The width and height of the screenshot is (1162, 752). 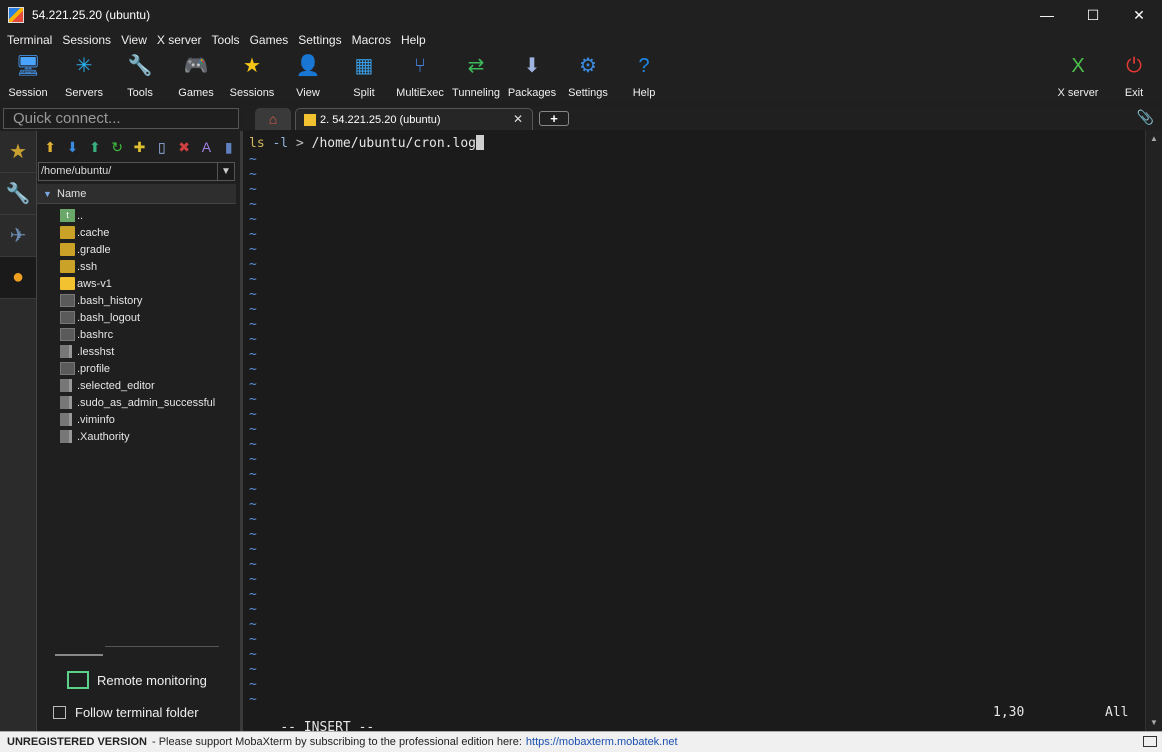 What do you see at coordinates (136, 171) in the screenshot?
I see `path-selector: /home/ubuntu/ ▼` at bounding box center [136, 171].